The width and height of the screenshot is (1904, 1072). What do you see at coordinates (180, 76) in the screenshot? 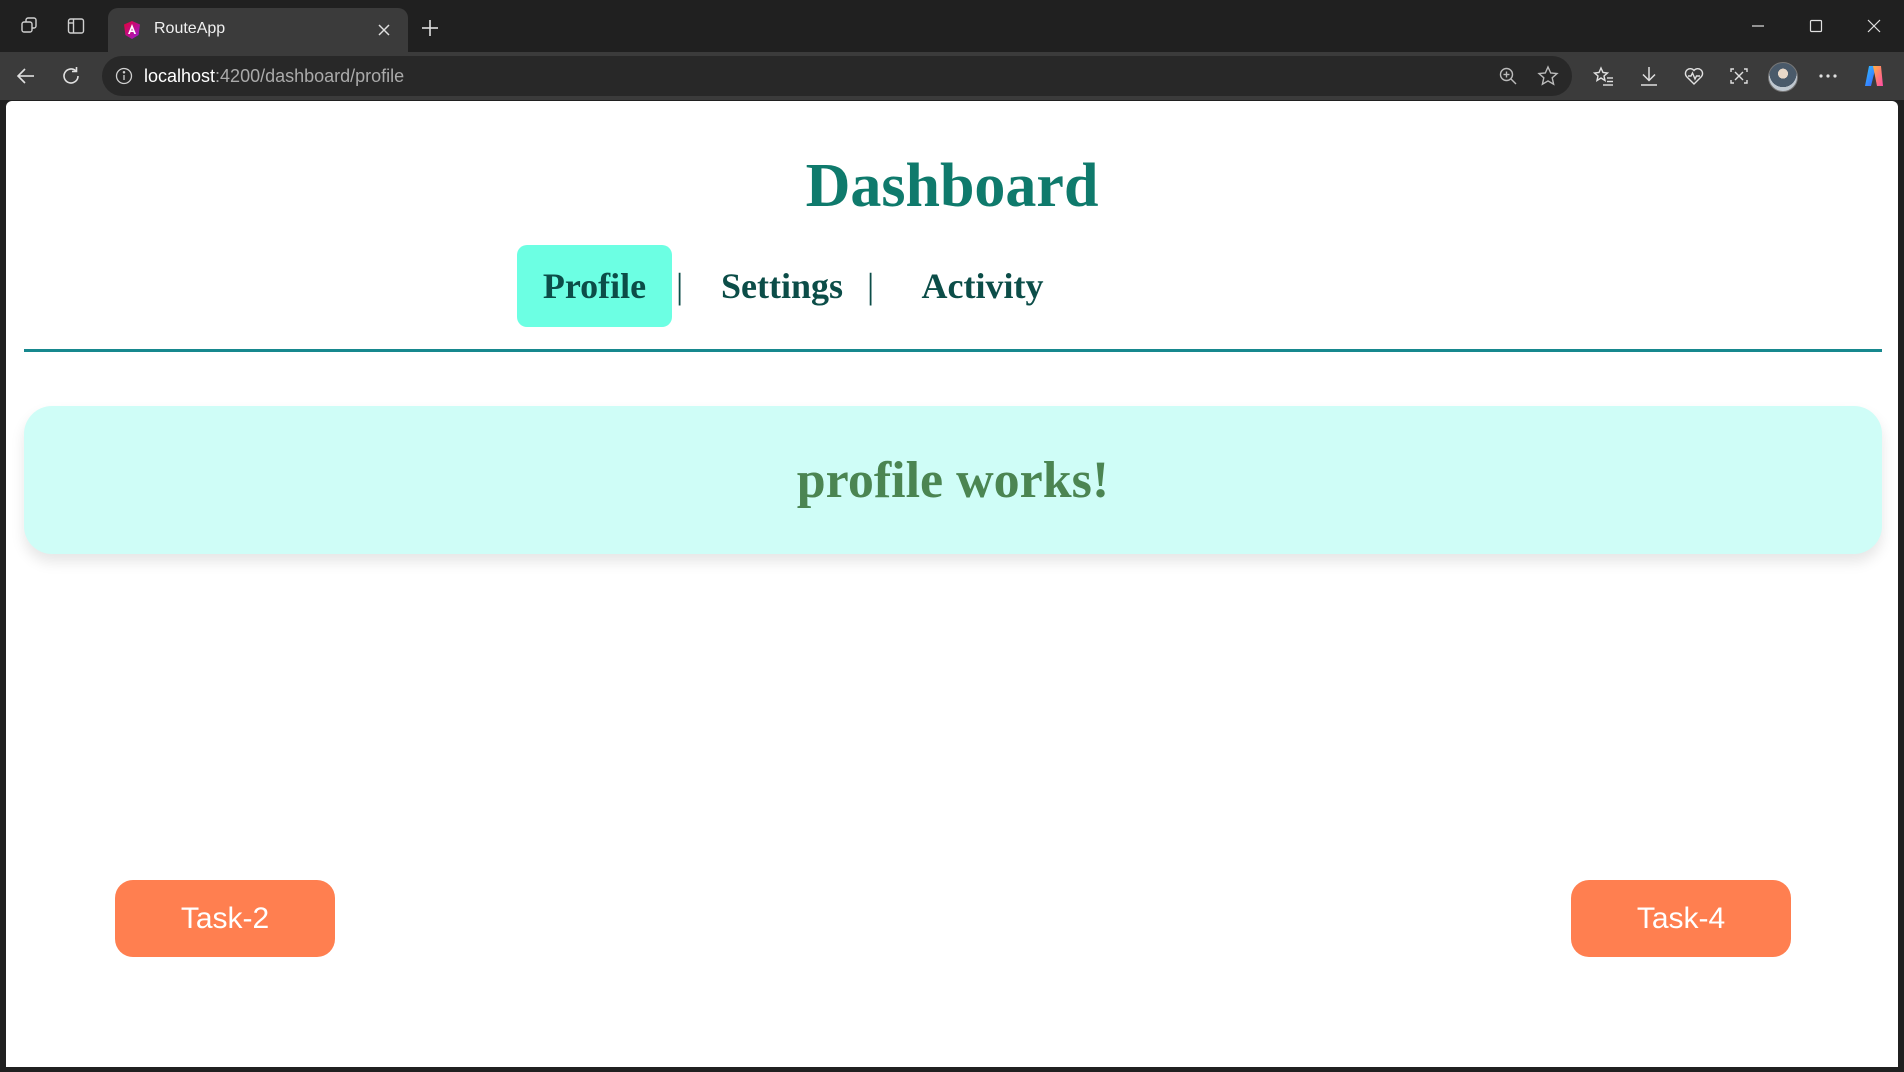
I see `url-host: localhost` at bounding box center [180, 76].